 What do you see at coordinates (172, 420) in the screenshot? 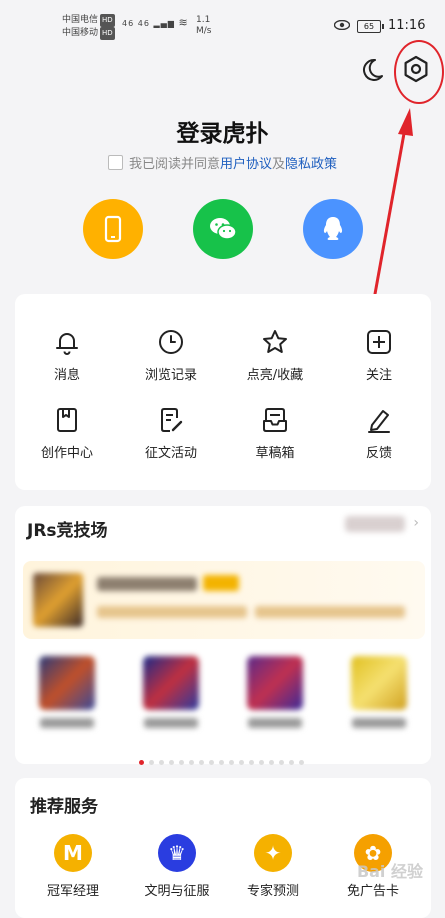
I see `edit-doc-icon` at bounding box center [172, 420].